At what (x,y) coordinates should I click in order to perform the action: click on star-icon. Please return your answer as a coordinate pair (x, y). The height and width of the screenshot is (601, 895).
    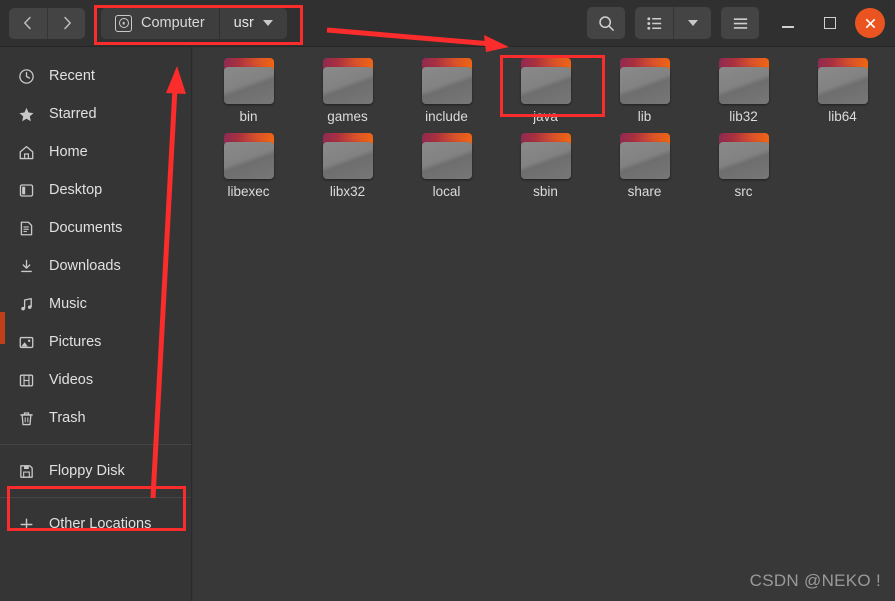
    Looking at the image, I should click on (26, 114).